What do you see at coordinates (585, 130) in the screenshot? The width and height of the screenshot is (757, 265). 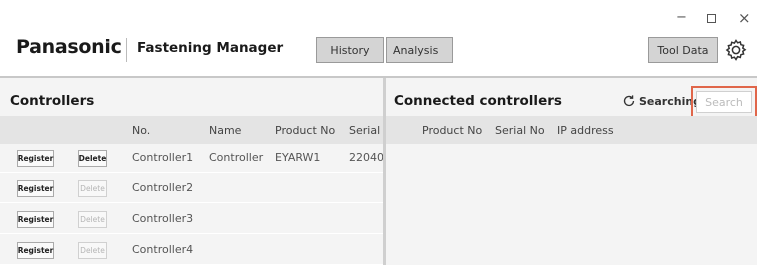 I see `column-header-ip-address: IP address` at bounding box center [585, 130].